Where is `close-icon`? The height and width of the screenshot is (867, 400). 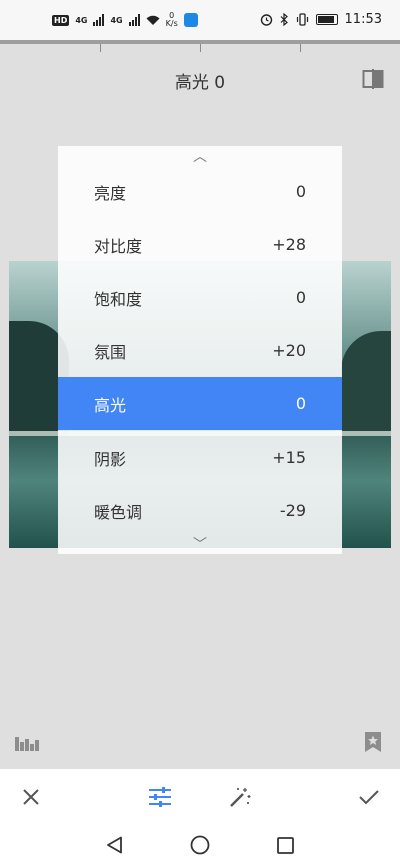
close-icon is located at coordinates (31, 796).